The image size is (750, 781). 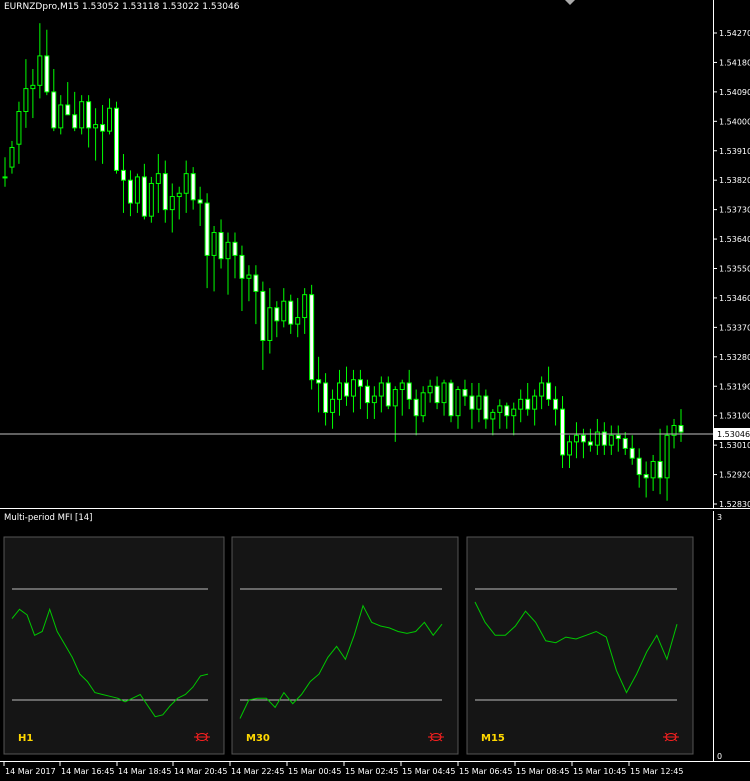 I want to click on time-axis-label: 14 Mar 2017, so click(x=30, y=771).